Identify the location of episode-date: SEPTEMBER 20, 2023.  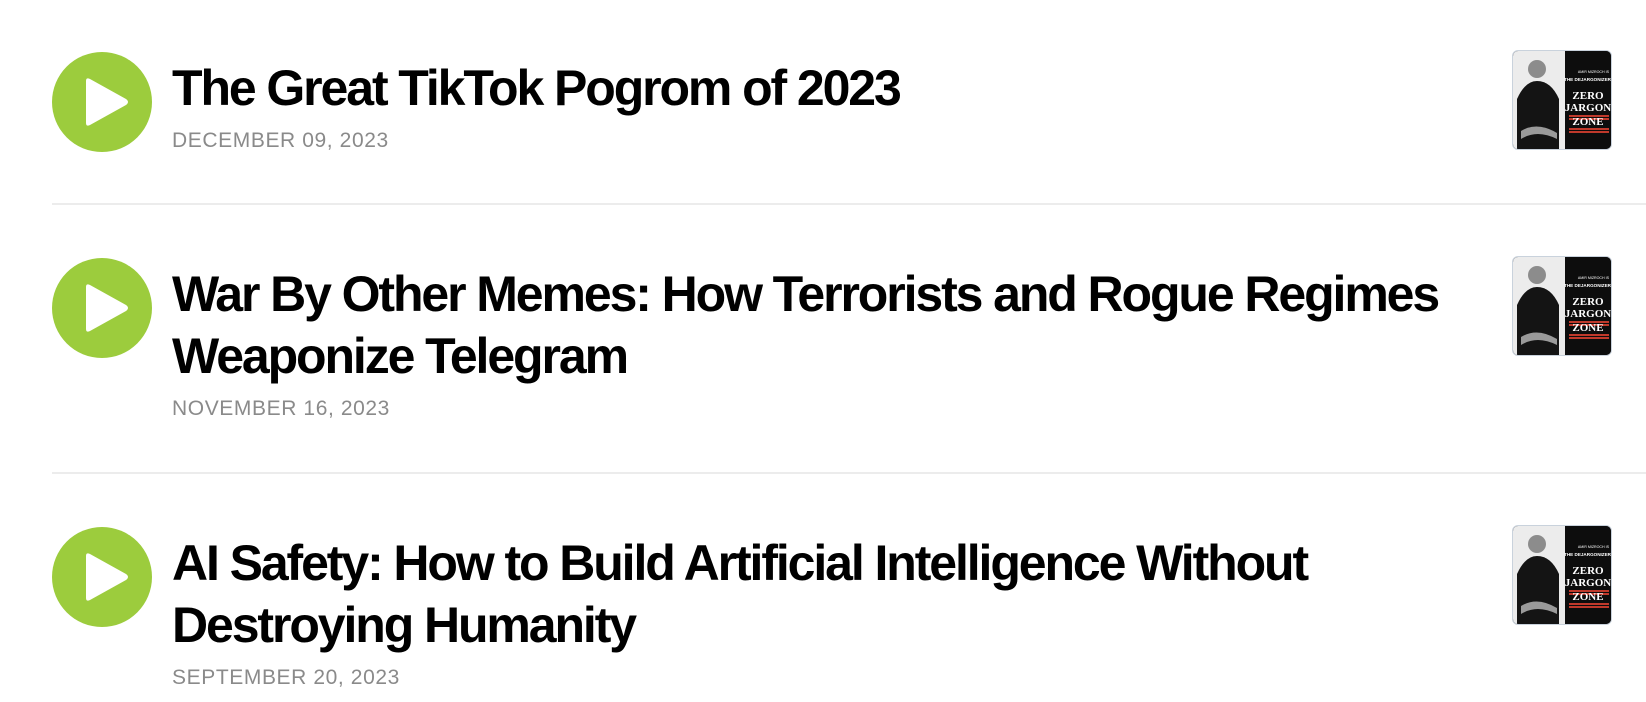
(286, 677).